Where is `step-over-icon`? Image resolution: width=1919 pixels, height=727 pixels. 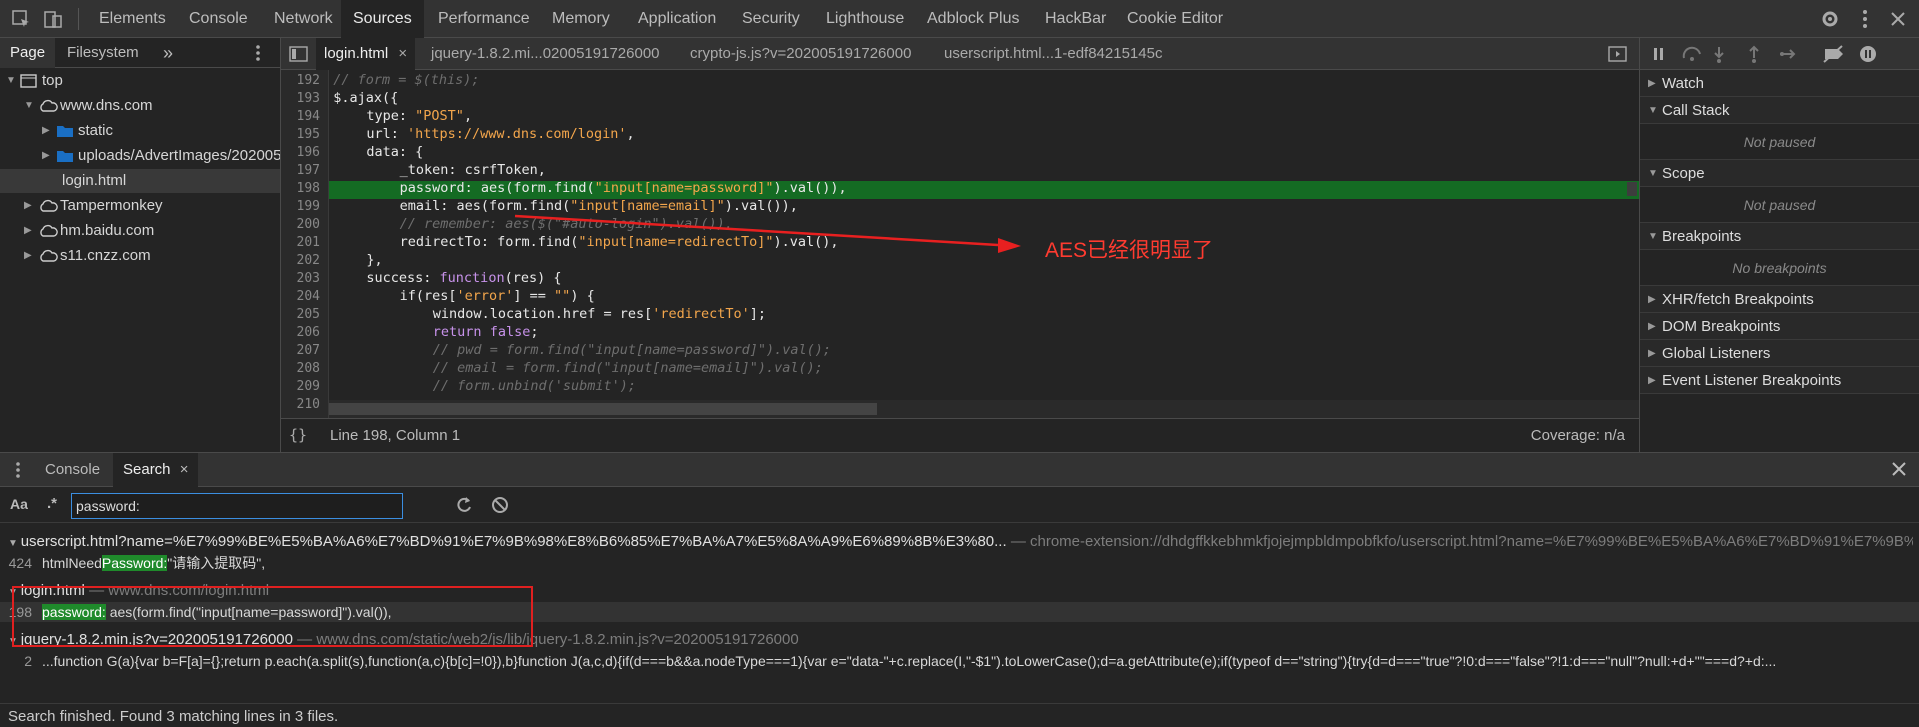 step-over-icon is located at coordinates (1691, 53).